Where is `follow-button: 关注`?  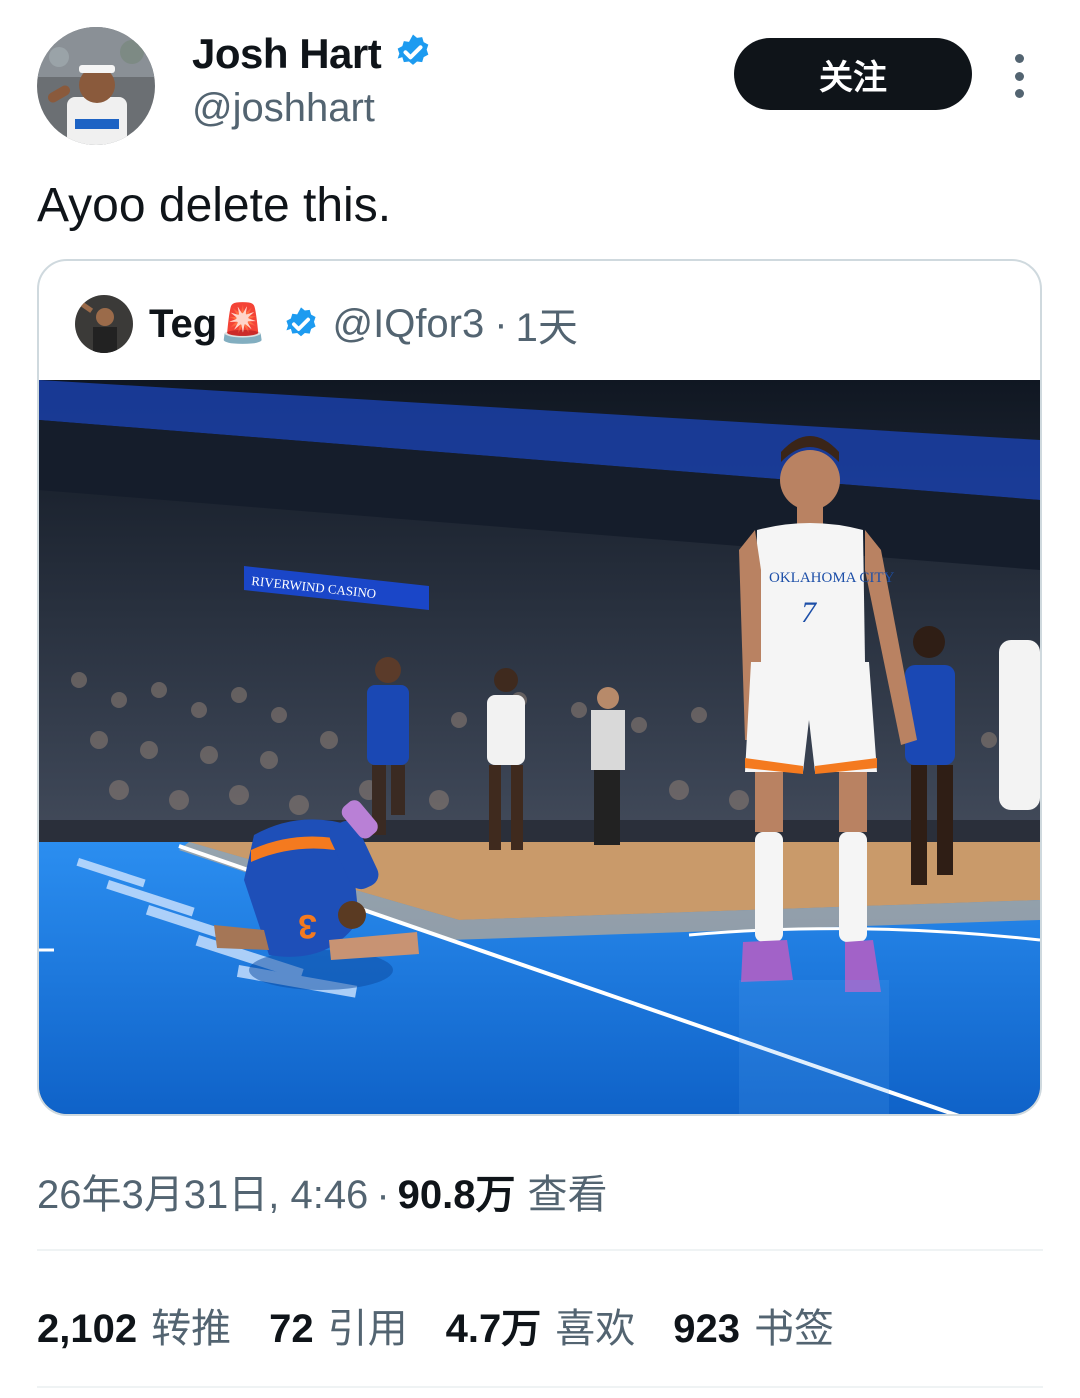
follow-button: 关注 is located at coordinates (853, 74).